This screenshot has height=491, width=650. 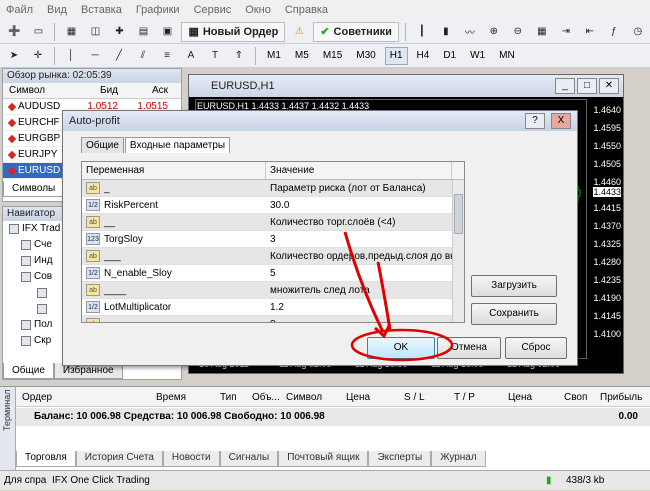 What do you see at coordinates (464, 397) in the screenshot?
I see `col-tp: T / P` at bounding box center [464, 397].